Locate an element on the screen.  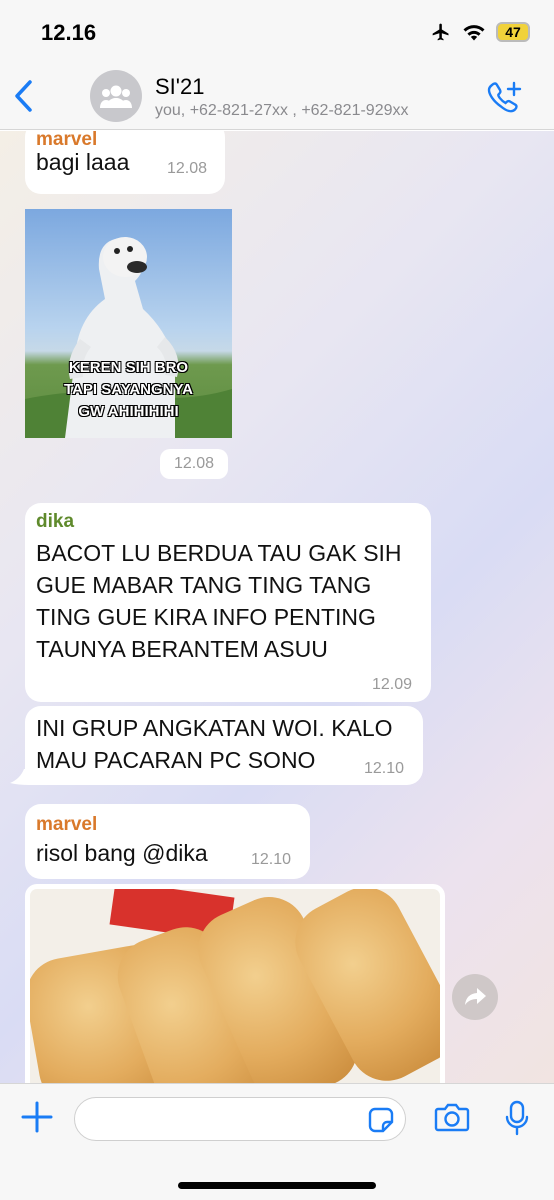
sticker-caption-3: GW AHIHIHIHI is located at coordinates (128, 411).